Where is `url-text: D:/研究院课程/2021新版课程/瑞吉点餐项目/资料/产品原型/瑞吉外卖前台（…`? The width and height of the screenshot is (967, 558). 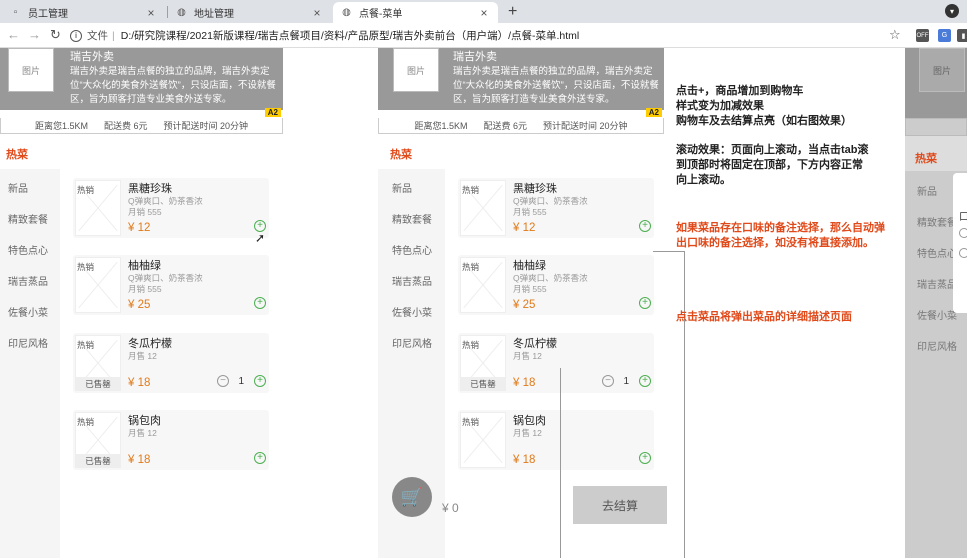 url-text: D:/研究院课程/2021新版课程/瑞吉点餐项目/资料/产品原型/瑞吉外卖前台（… is located at coordinates (350, 36).